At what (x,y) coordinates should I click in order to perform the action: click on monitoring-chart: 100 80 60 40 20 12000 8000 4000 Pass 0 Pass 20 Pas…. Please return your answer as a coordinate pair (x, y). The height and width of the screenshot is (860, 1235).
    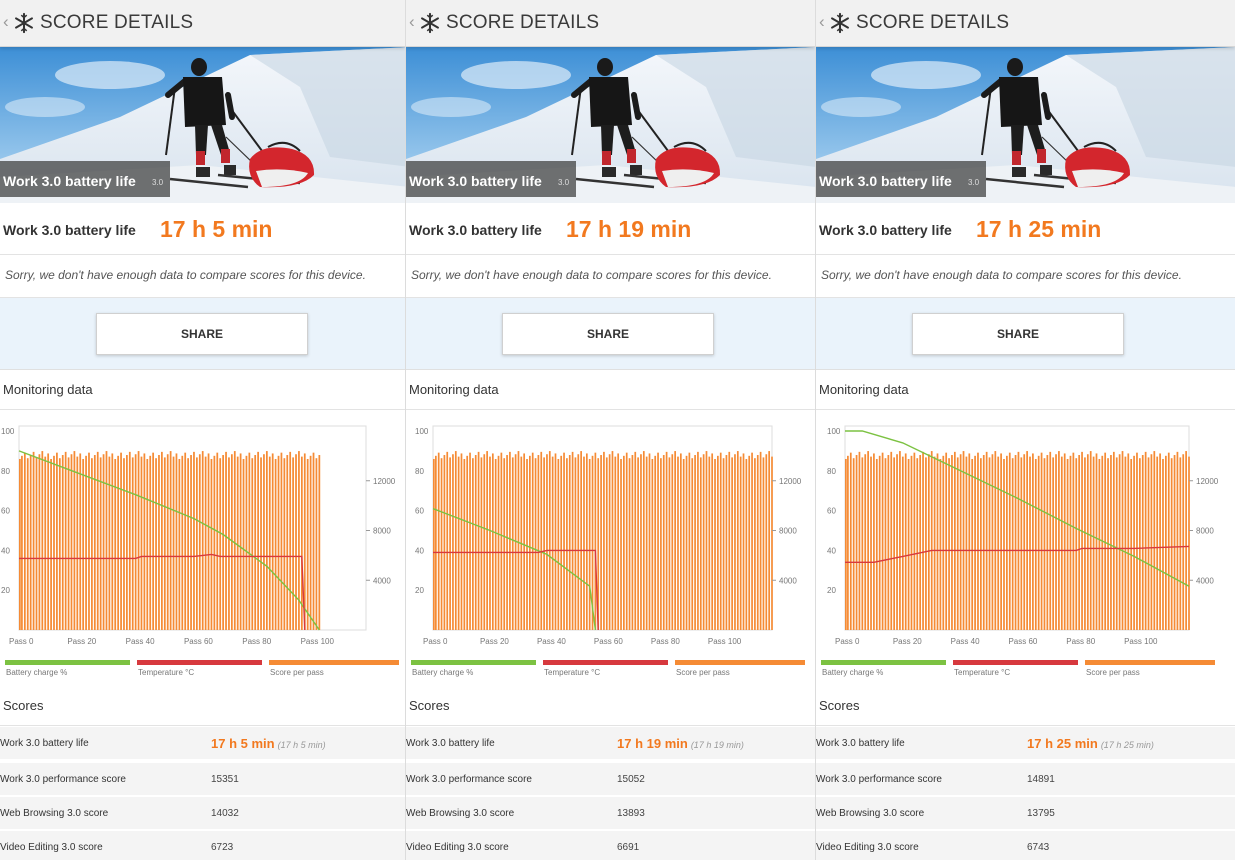
    Looking at the image, I should click on (608, 551).